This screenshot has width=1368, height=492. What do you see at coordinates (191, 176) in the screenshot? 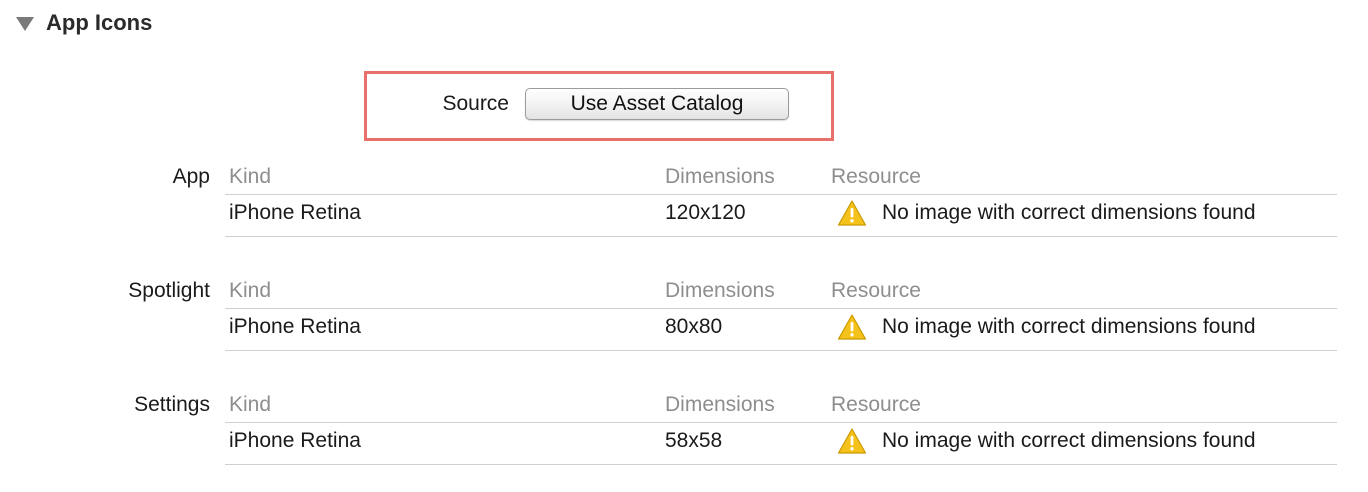
I see `group-label: App` at bounding box center [191, 176].